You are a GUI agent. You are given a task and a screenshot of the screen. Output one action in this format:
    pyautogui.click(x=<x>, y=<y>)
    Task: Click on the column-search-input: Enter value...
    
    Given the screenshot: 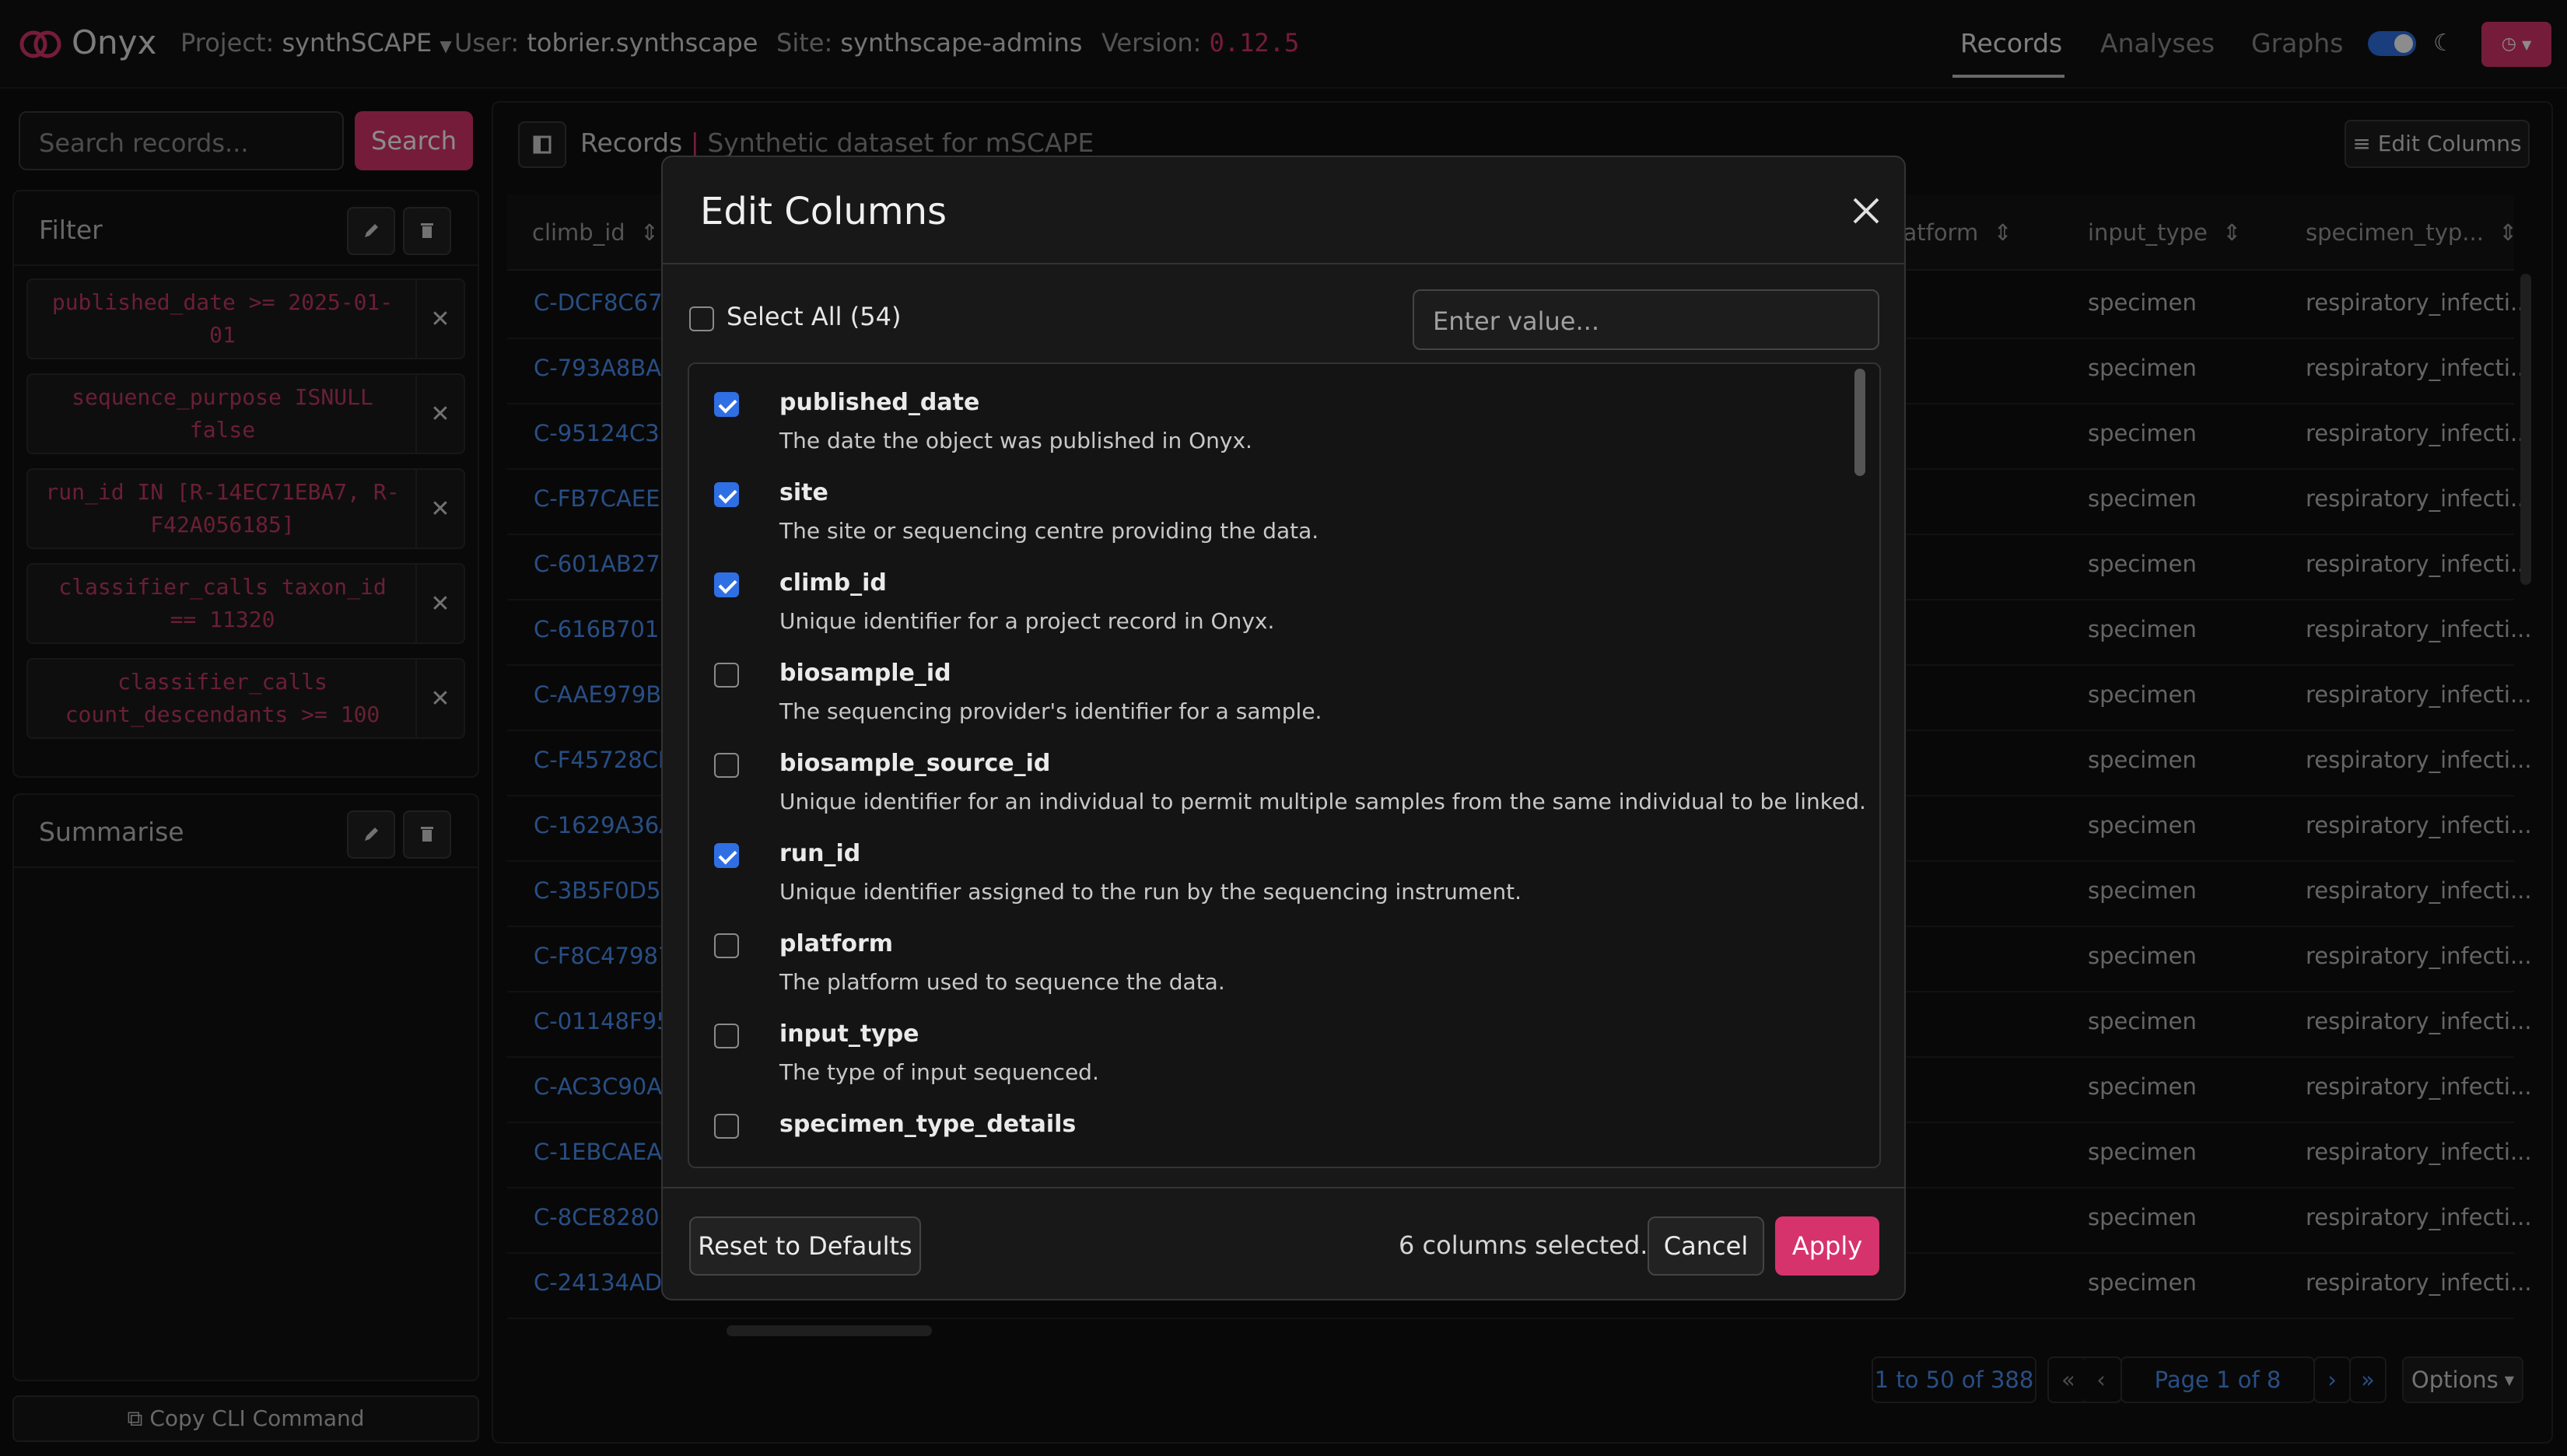 What is the action you would take?
    pyautogui.click(x=1646, y=320)
    